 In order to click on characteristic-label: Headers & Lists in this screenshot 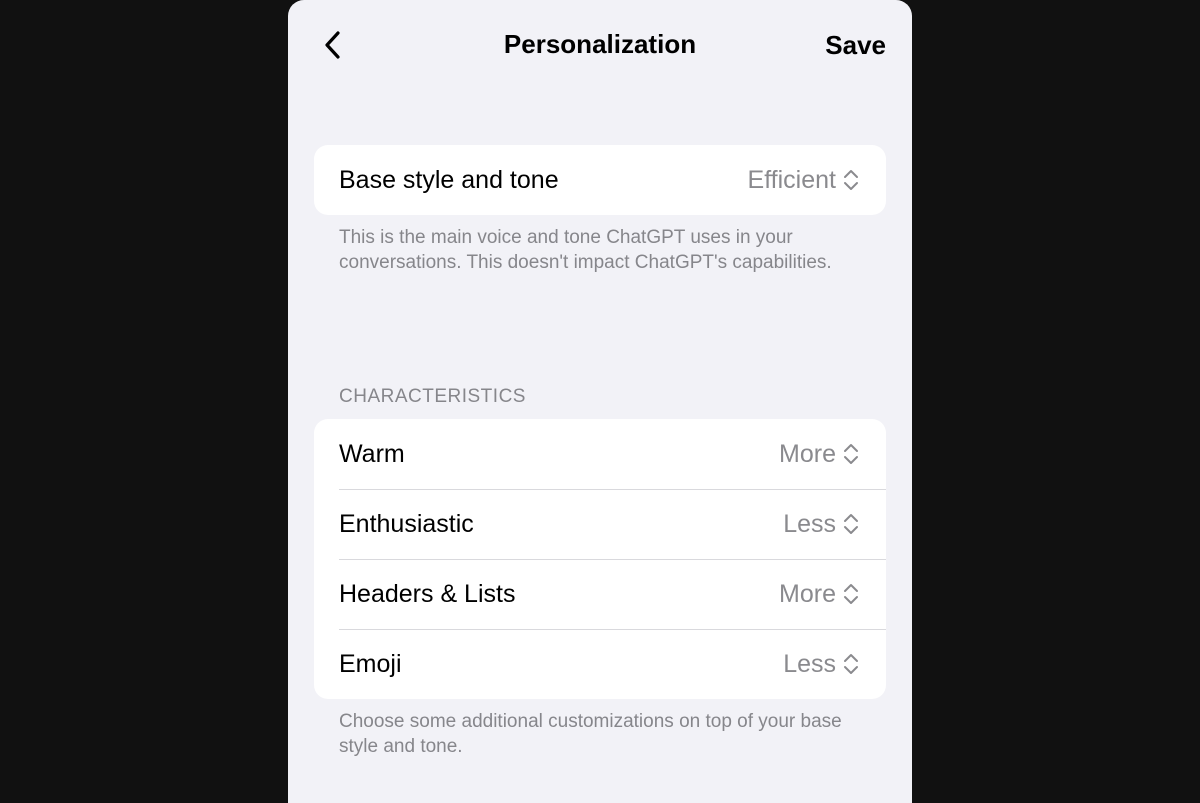, I will do `click(427, 593)`.